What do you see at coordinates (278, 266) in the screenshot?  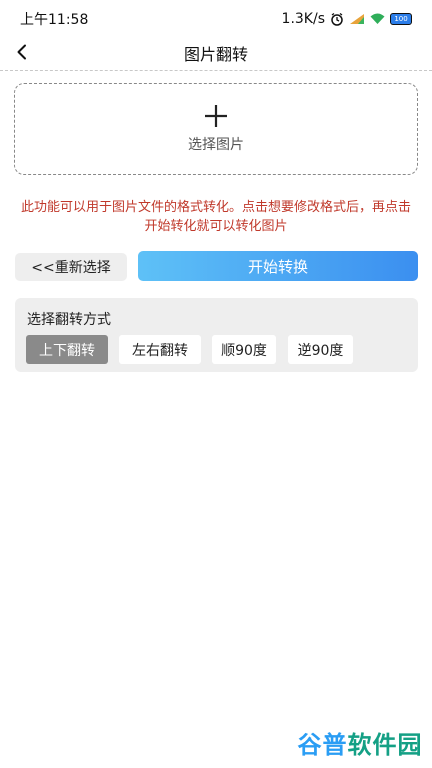 I see `start-convert-button: 开始转换` at bounding box center [278, 266].